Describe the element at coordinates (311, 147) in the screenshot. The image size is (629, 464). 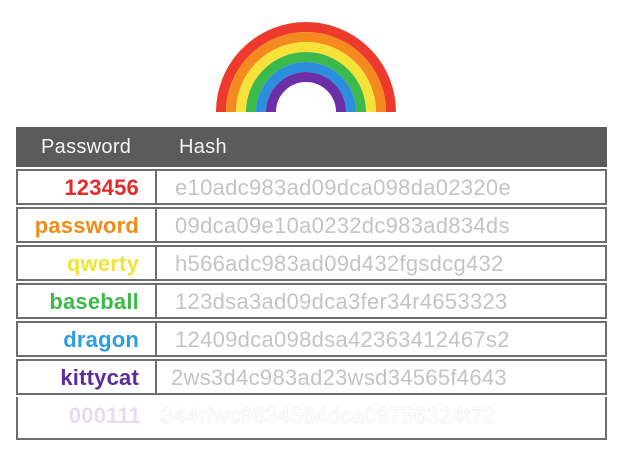
I see `table-header: Password Hash` at that location.